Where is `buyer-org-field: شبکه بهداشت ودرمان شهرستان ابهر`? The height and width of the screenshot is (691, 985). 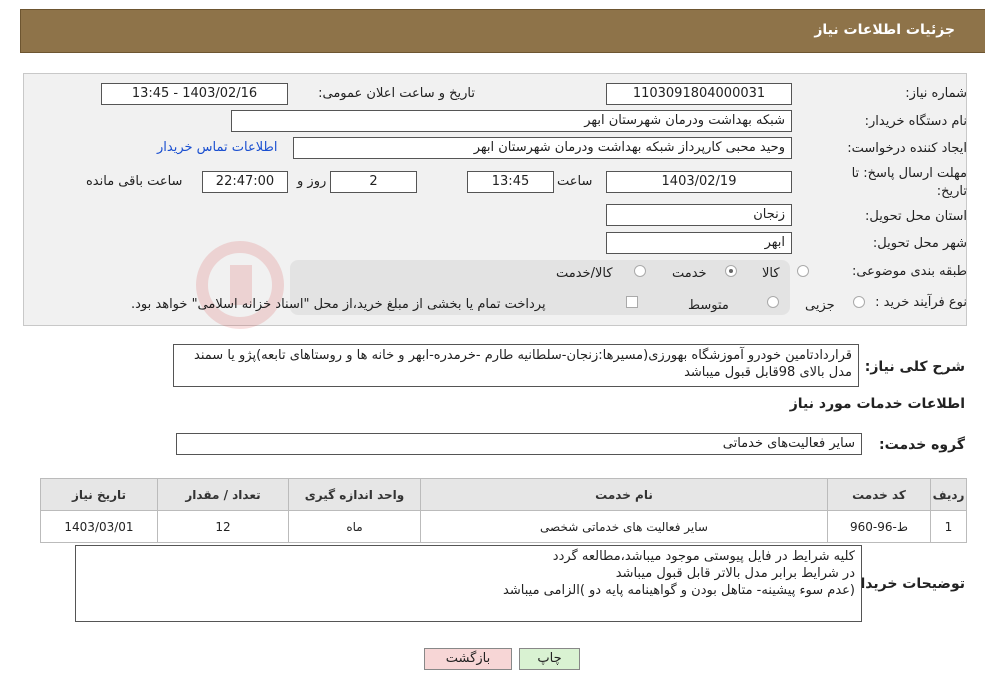
buyer-org-field: شبکه بهداشت ودرمان شهرستان ابهر is located at coordinates (511, 121).